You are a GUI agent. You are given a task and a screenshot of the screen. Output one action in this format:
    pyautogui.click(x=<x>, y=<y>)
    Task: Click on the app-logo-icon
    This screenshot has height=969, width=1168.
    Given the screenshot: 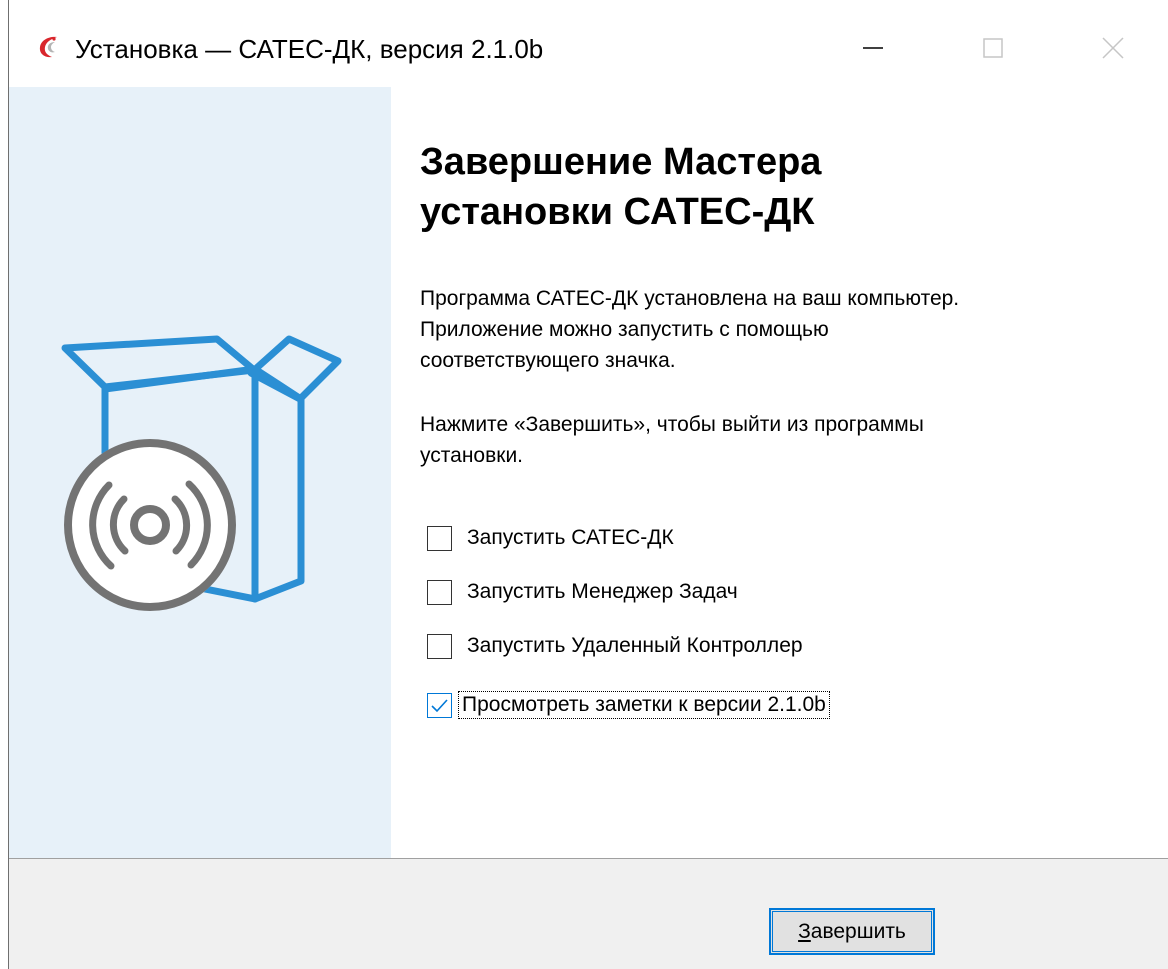 What is the action you would take?
    pyautogui.click(x=48, y=47)
    